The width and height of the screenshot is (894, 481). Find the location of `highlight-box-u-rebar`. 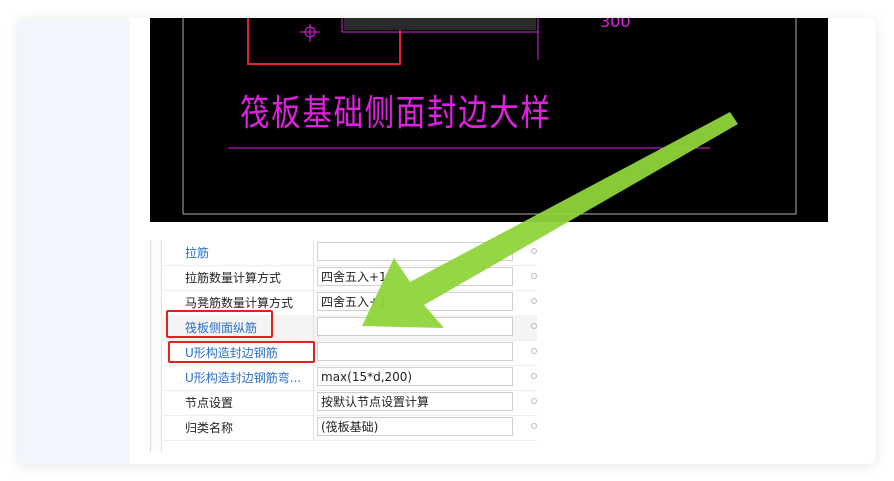

highlight-box-u-rebar is located at coordinates (241, 352).